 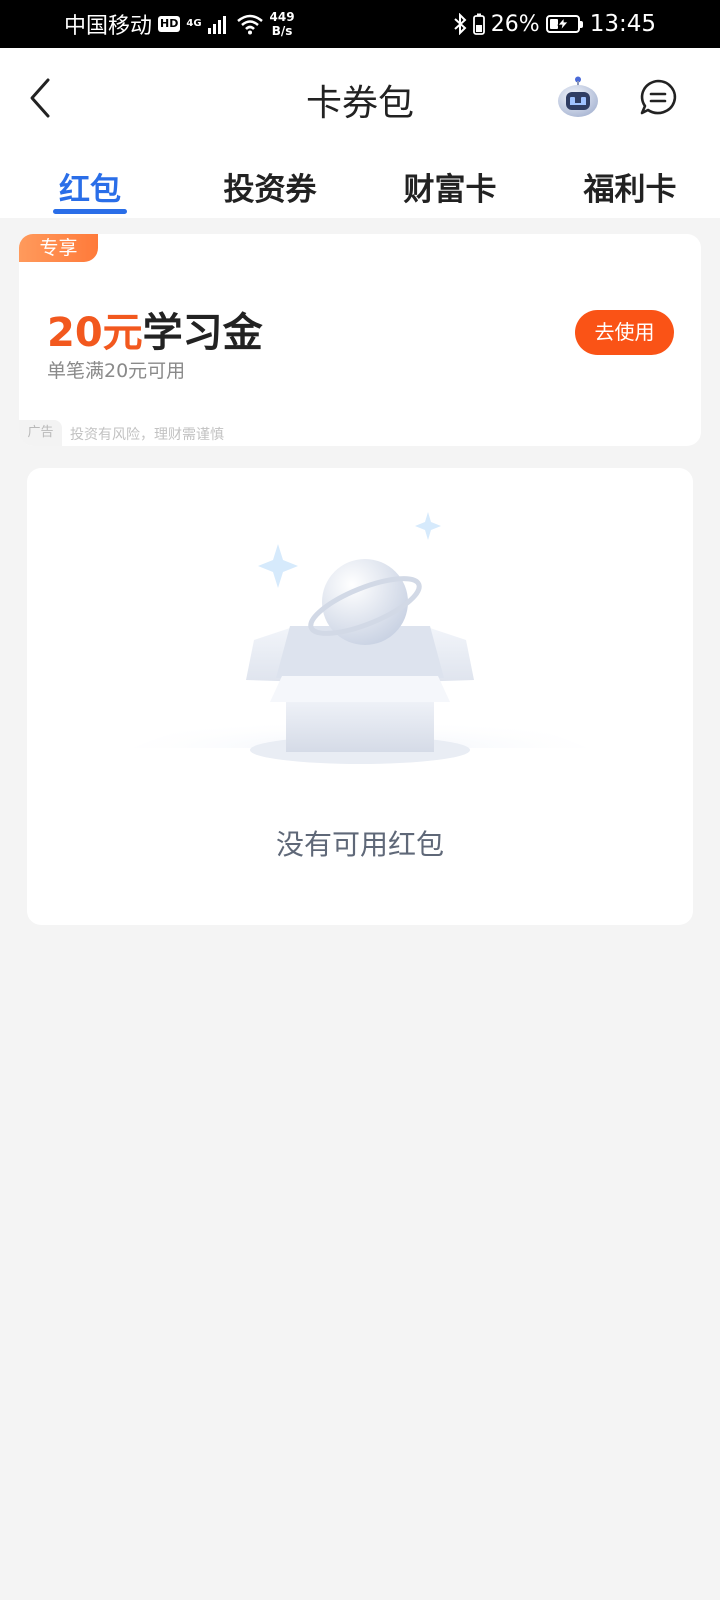 What do you see at coordinates (194, 23) in the screenshot?
I see `network-type: 4G` at bounding box center [194, 23].